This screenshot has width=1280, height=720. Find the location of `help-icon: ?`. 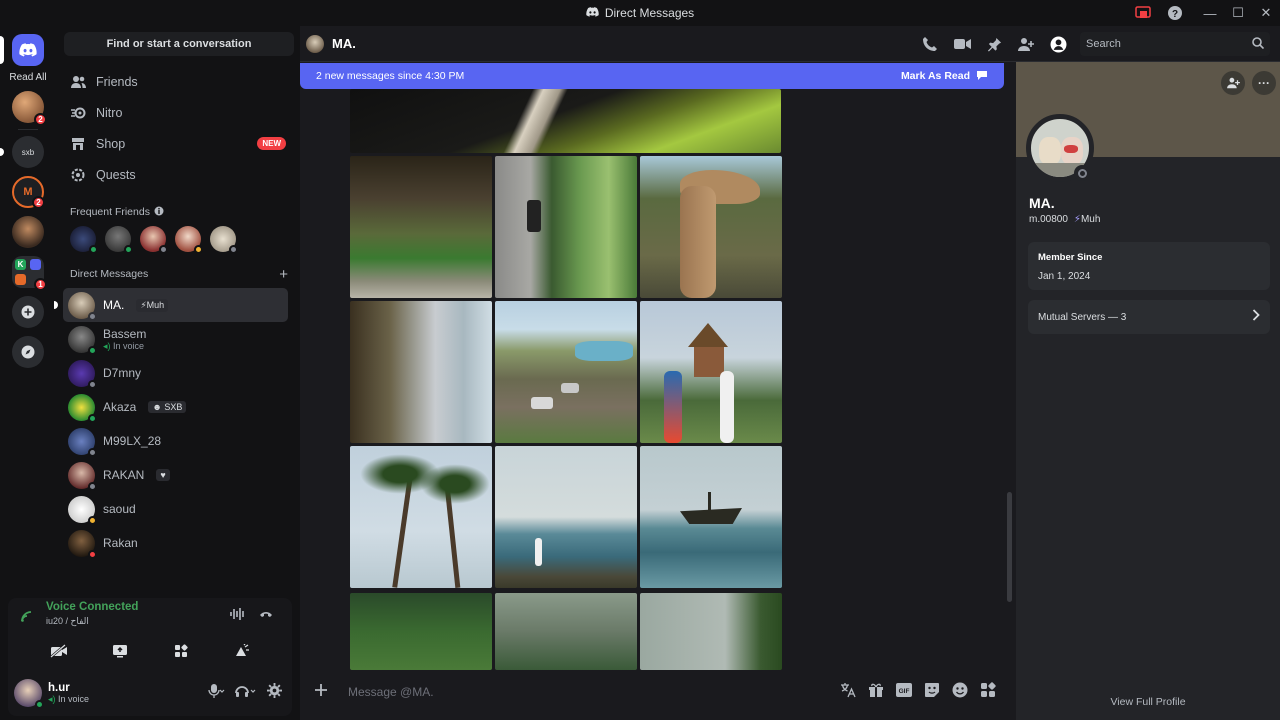

help-icon: ? is located at coordinates (1175, 13).